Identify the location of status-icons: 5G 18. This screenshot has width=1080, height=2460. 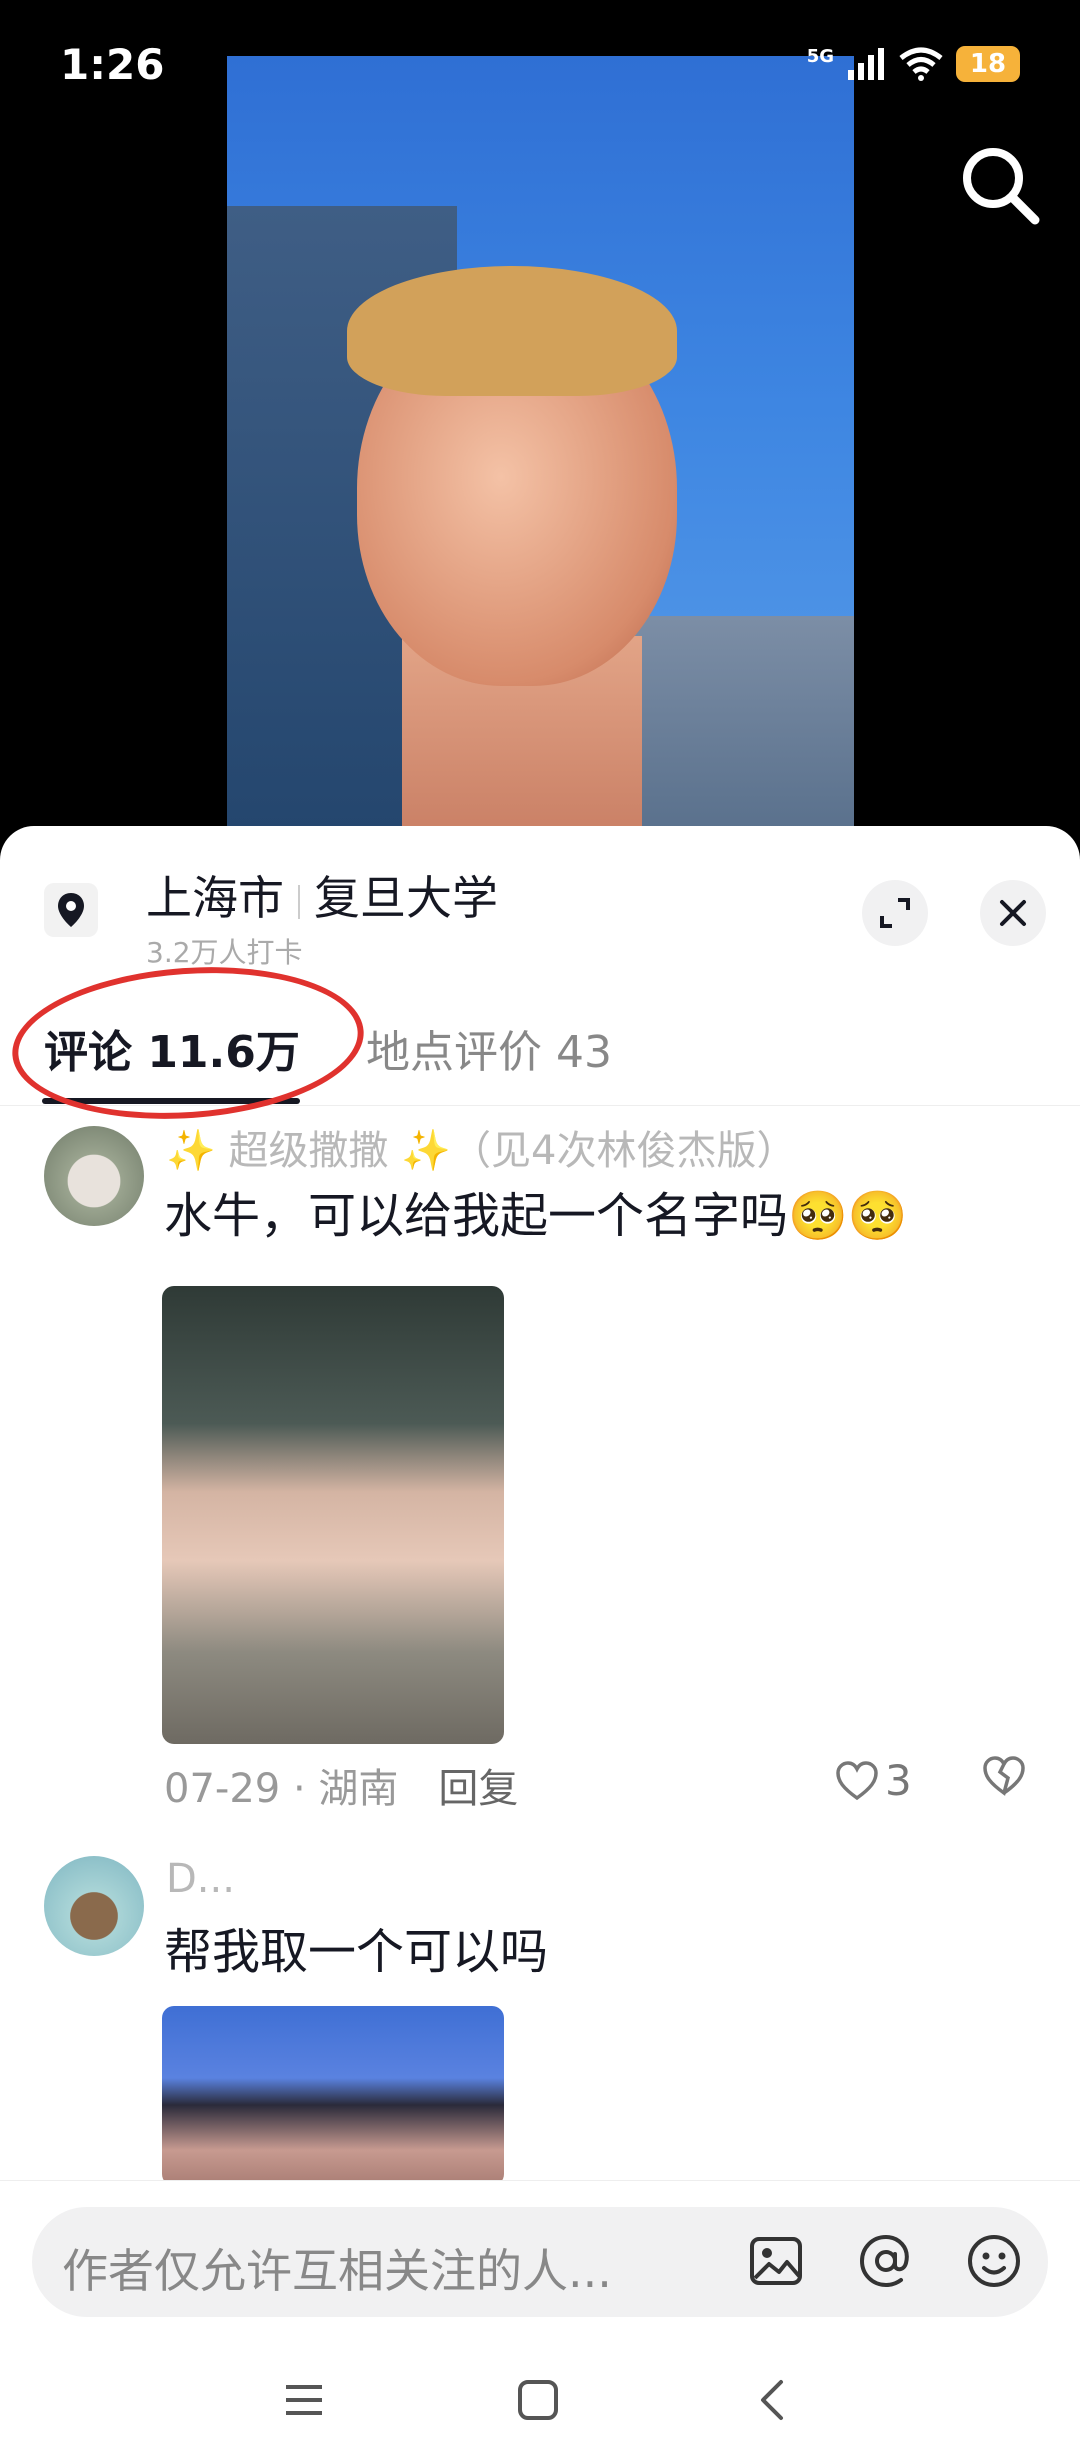
(913, 64).